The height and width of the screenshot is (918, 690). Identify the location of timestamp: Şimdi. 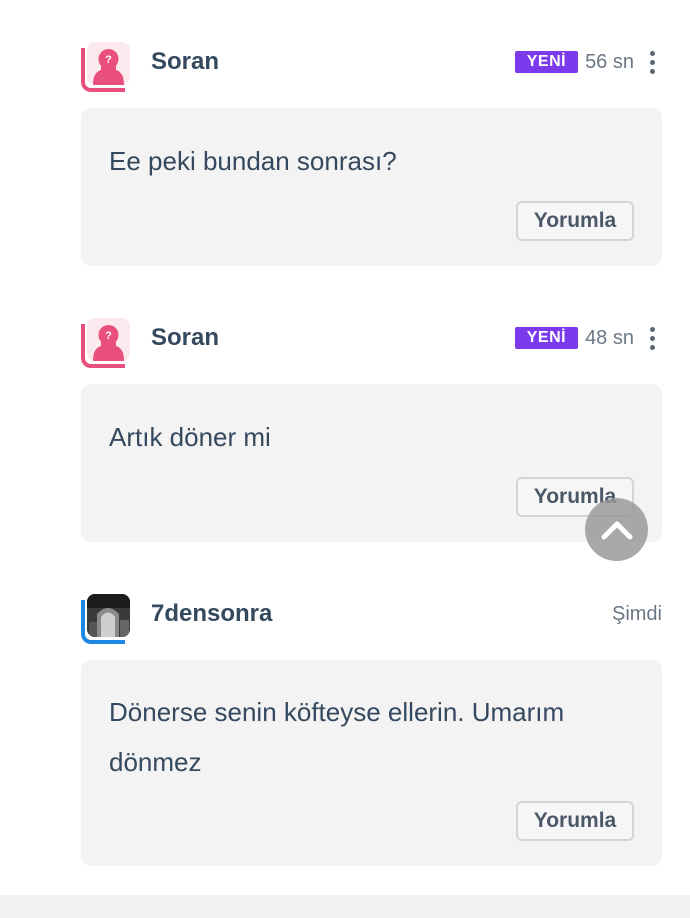
(636, 613).